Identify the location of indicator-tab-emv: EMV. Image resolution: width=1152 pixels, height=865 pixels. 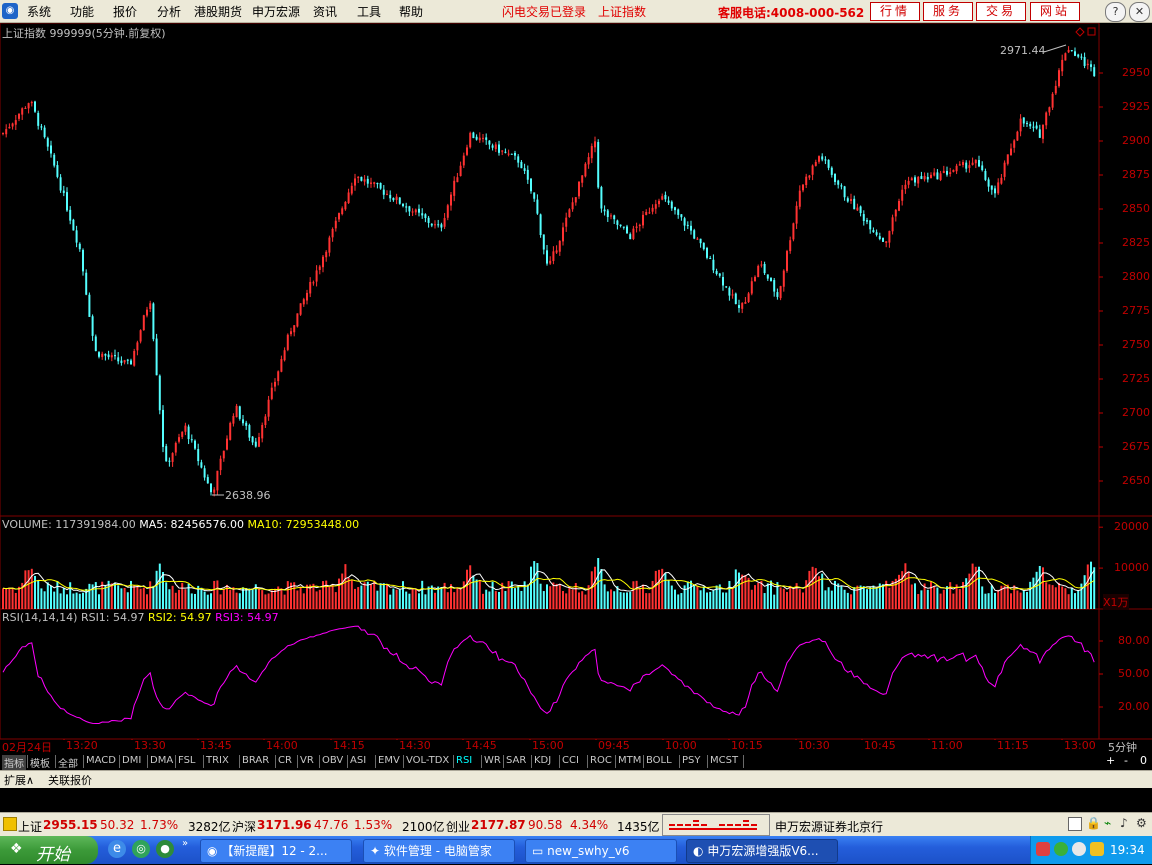
(389, 760).